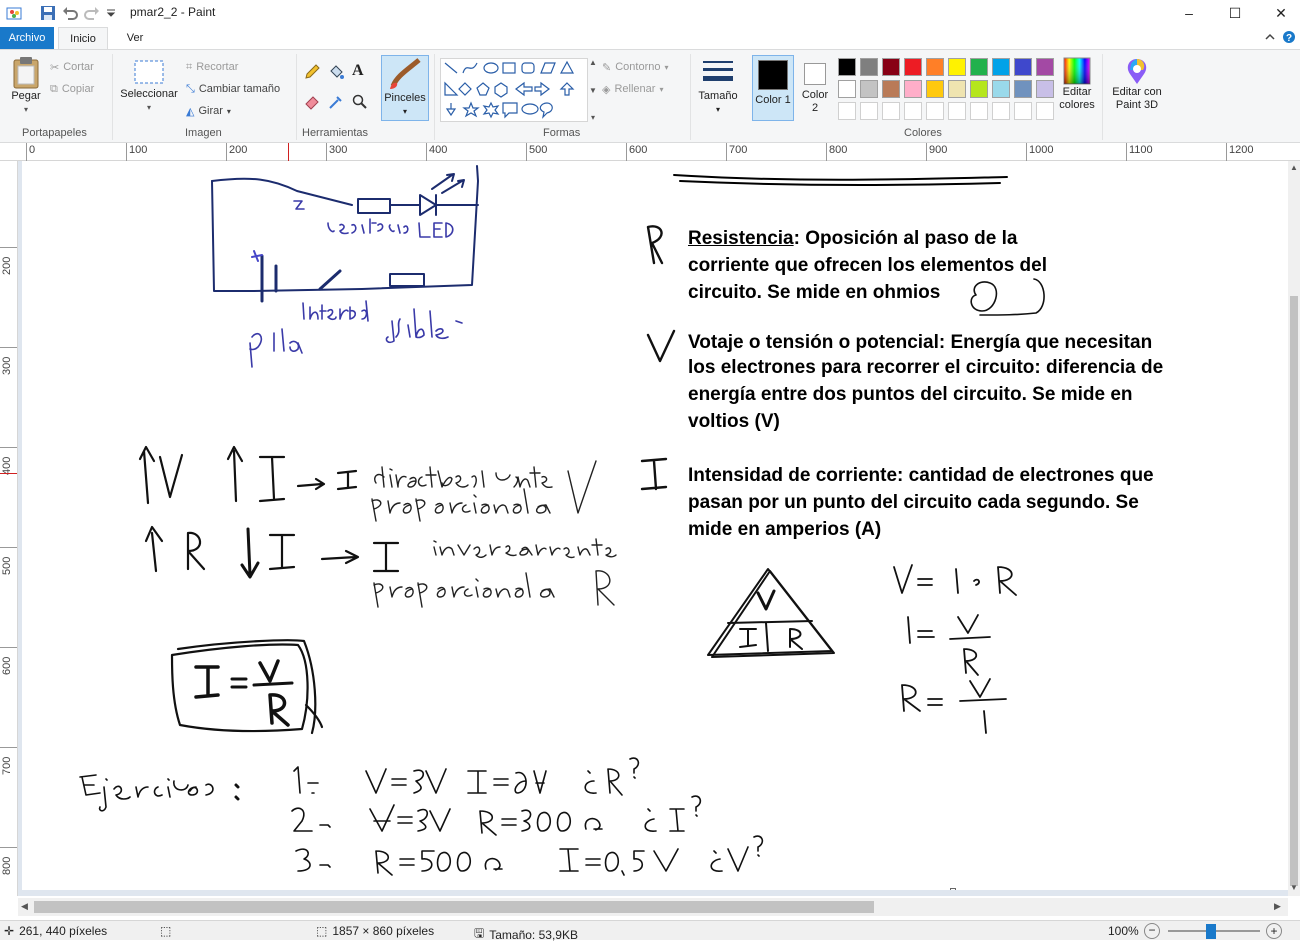 The height and width of the screenshot is (945, 1300). What do you see at coordinates (1189, 13) in the screenshot?
I see `minimize-button: –` at bounding box center [1189, 13].